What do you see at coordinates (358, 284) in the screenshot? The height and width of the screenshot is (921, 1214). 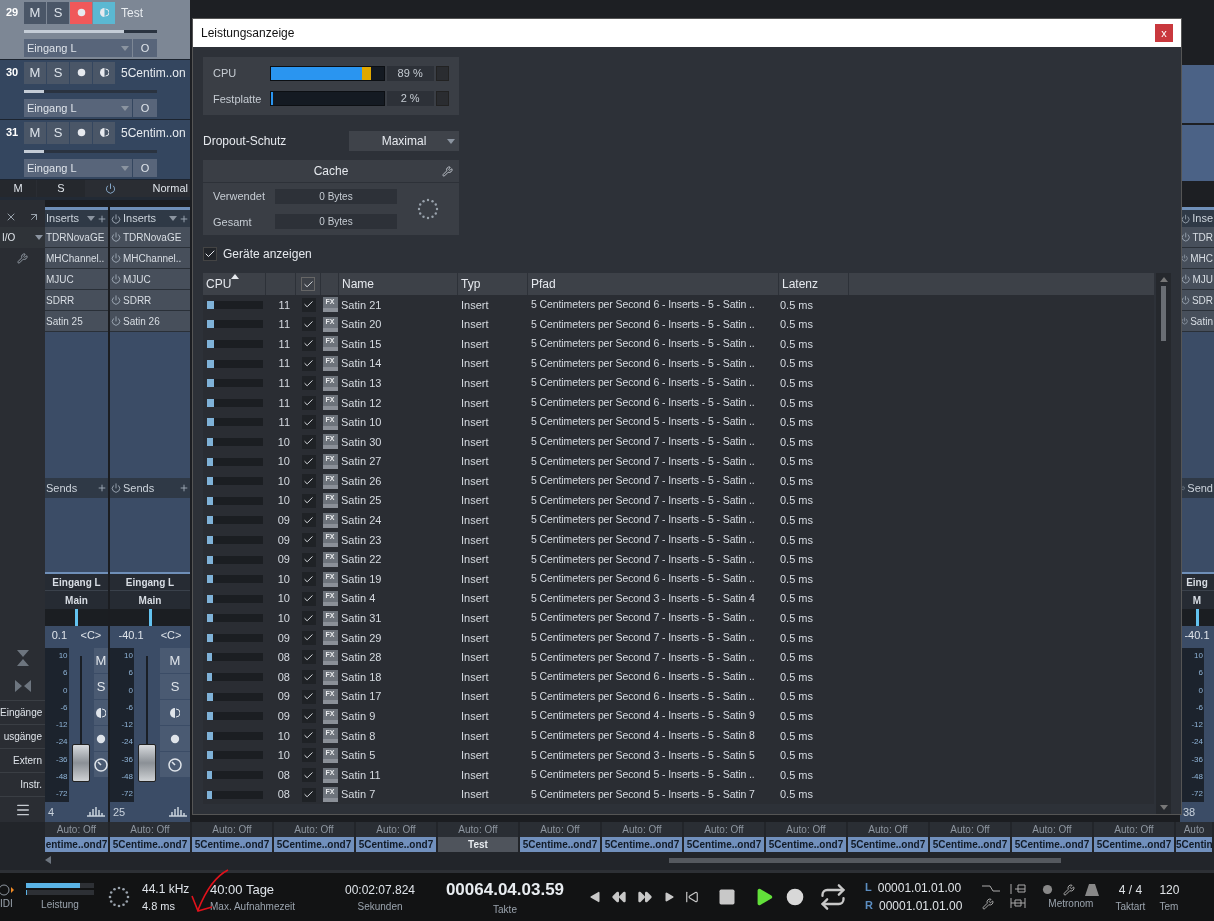 I see `column-header: Name` at bounding box center [358, 284].